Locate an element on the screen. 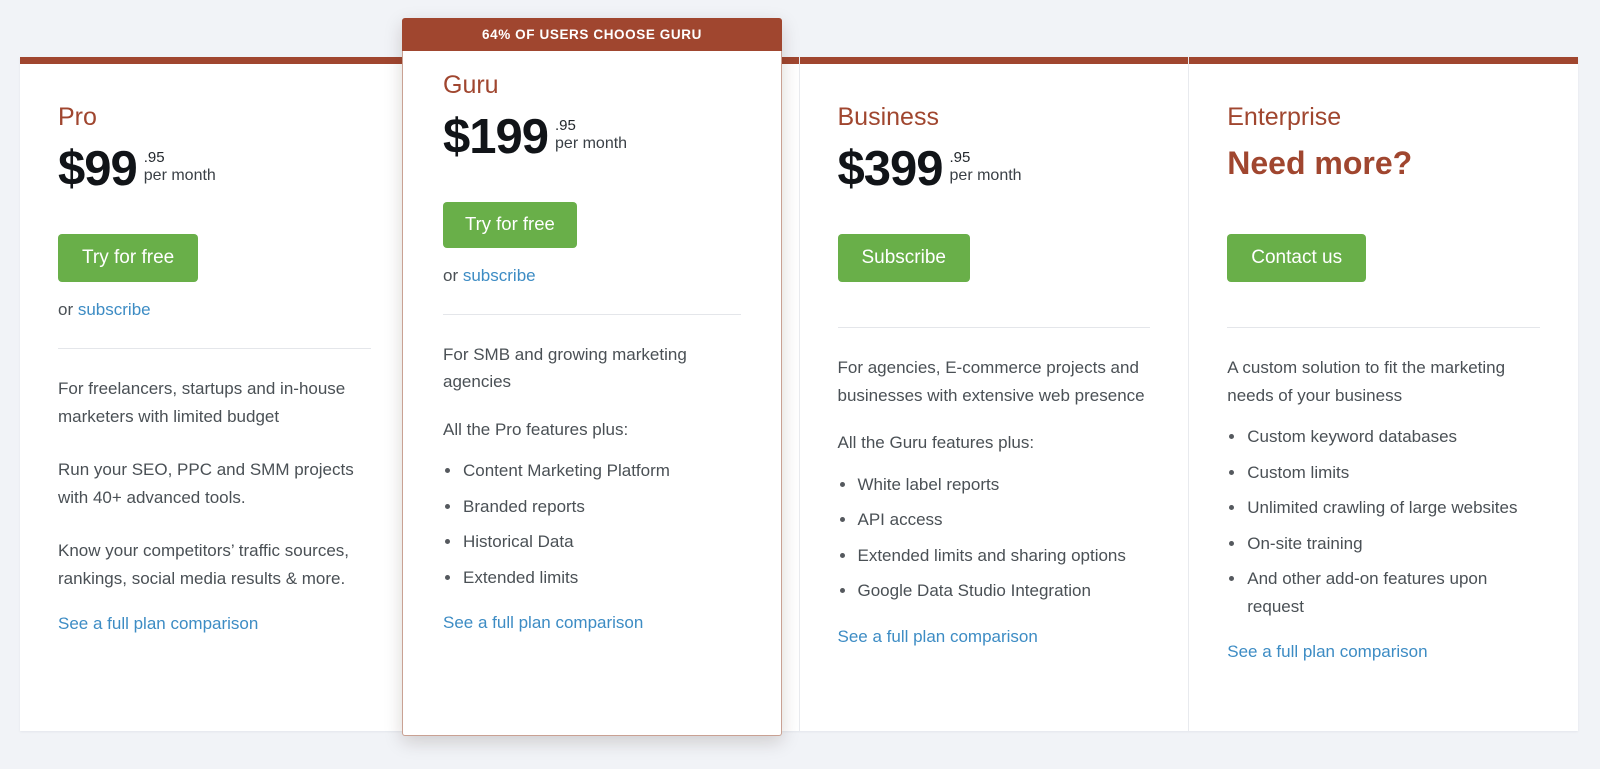 The height and width of the screenshot is (769, 1600). divider-pro is located at coordinates (214, 348).